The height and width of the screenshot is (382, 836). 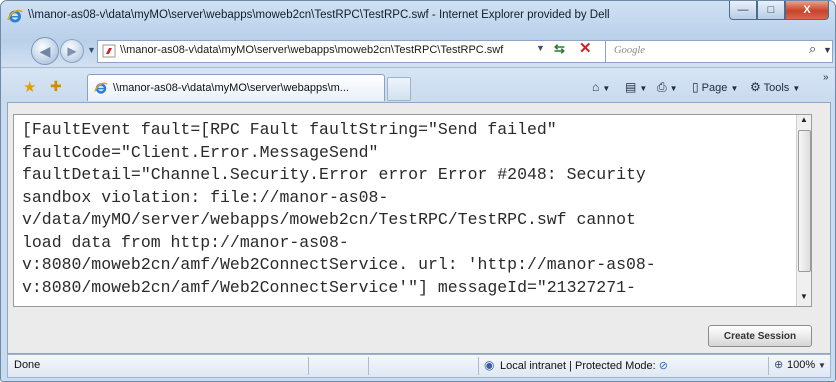 I want to click on page-menu-button: ▯ Page ▼, so click(x=715, y=87).